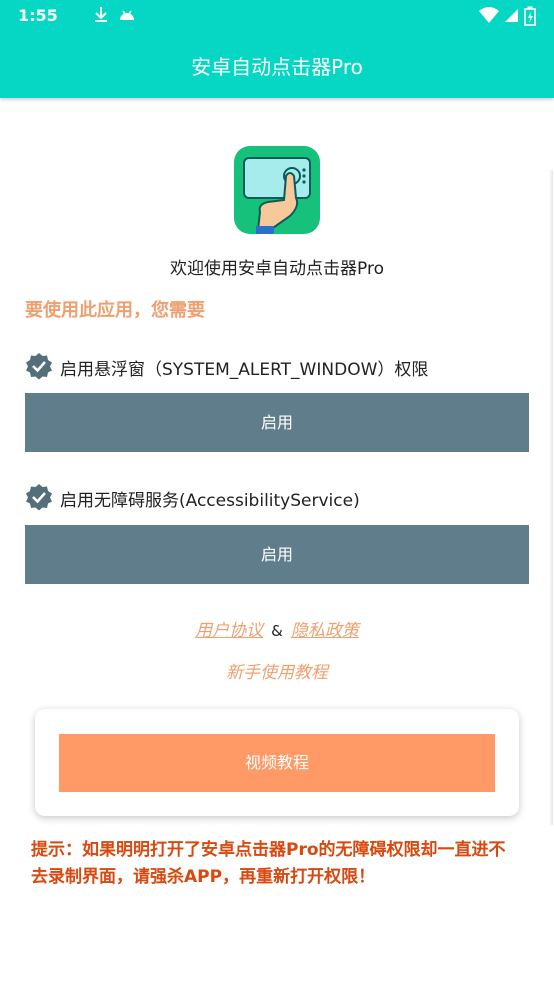 The width and height of the screenshot is (554, 984). What do you see at coordinates (210, 501) in the screenshot?
I see `permission-accessibility-label: 启用无障碍服务(AccessibilityService)` at bounding box center [210, 501].